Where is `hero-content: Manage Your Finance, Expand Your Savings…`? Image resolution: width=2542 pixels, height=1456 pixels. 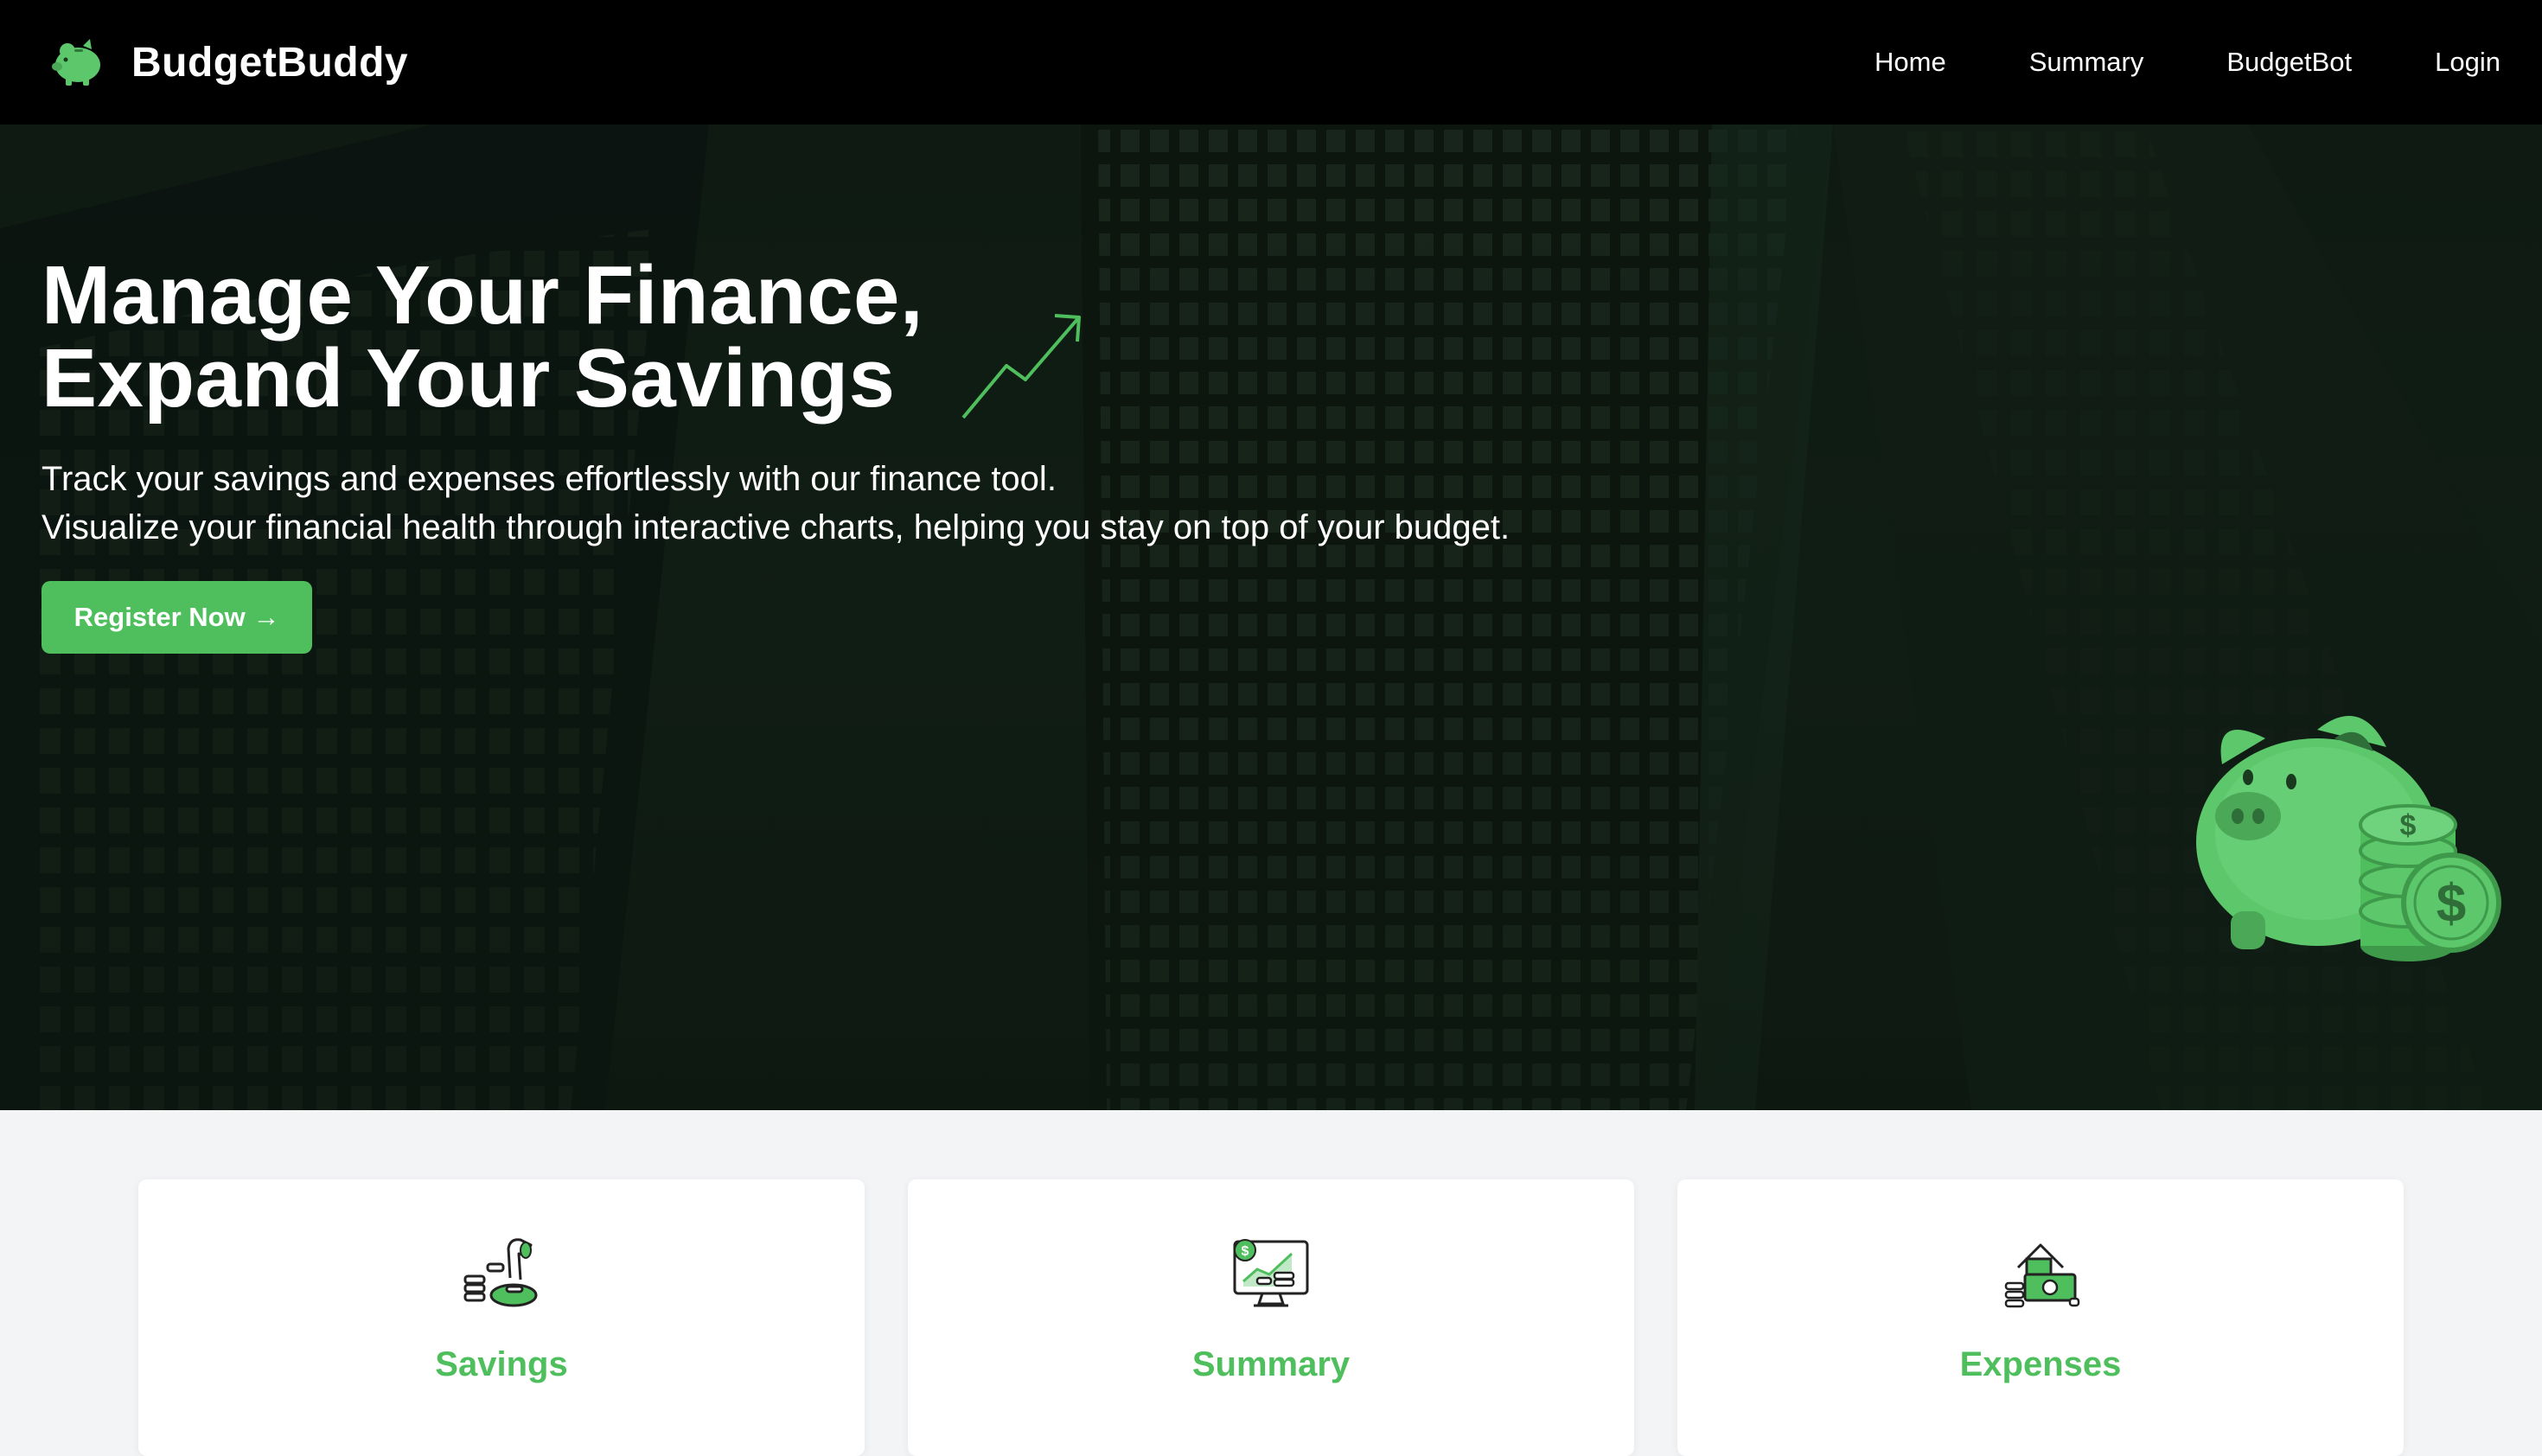 hero-content: Manage Your Finance, Expand Your Savings… is located at coordinates (776, 403).